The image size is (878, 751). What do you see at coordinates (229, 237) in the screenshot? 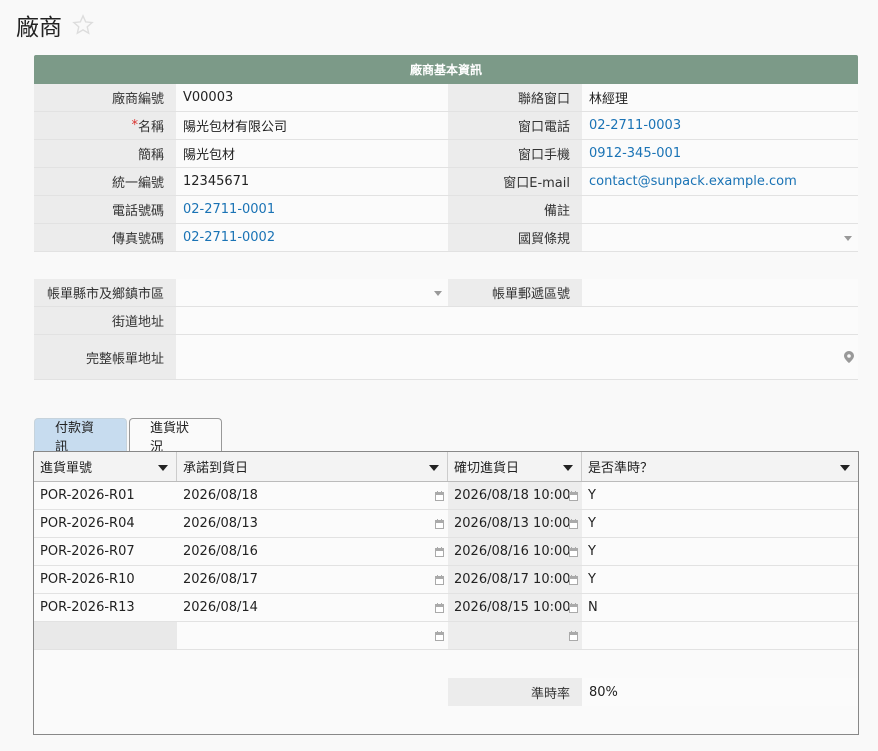
I see `fax-link: 02-2711-0002` at bounding box center [229, 237].